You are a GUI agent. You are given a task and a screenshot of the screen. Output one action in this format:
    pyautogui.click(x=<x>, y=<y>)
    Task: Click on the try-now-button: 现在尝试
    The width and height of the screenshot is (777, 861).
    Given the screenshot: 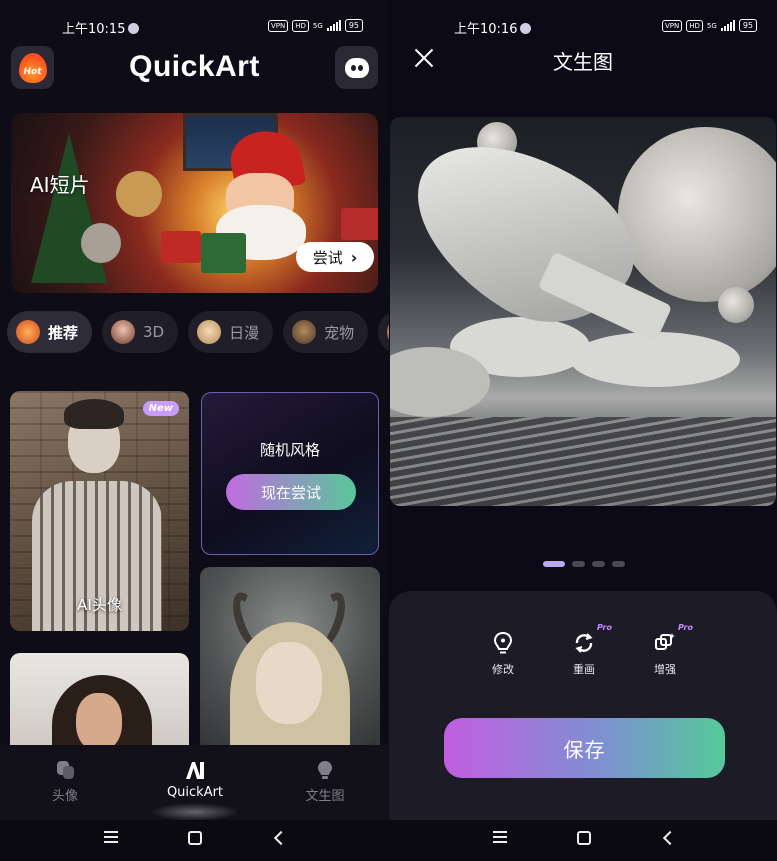 What is the action you would take?
    pyautogui.click(x=291, y=492)
    